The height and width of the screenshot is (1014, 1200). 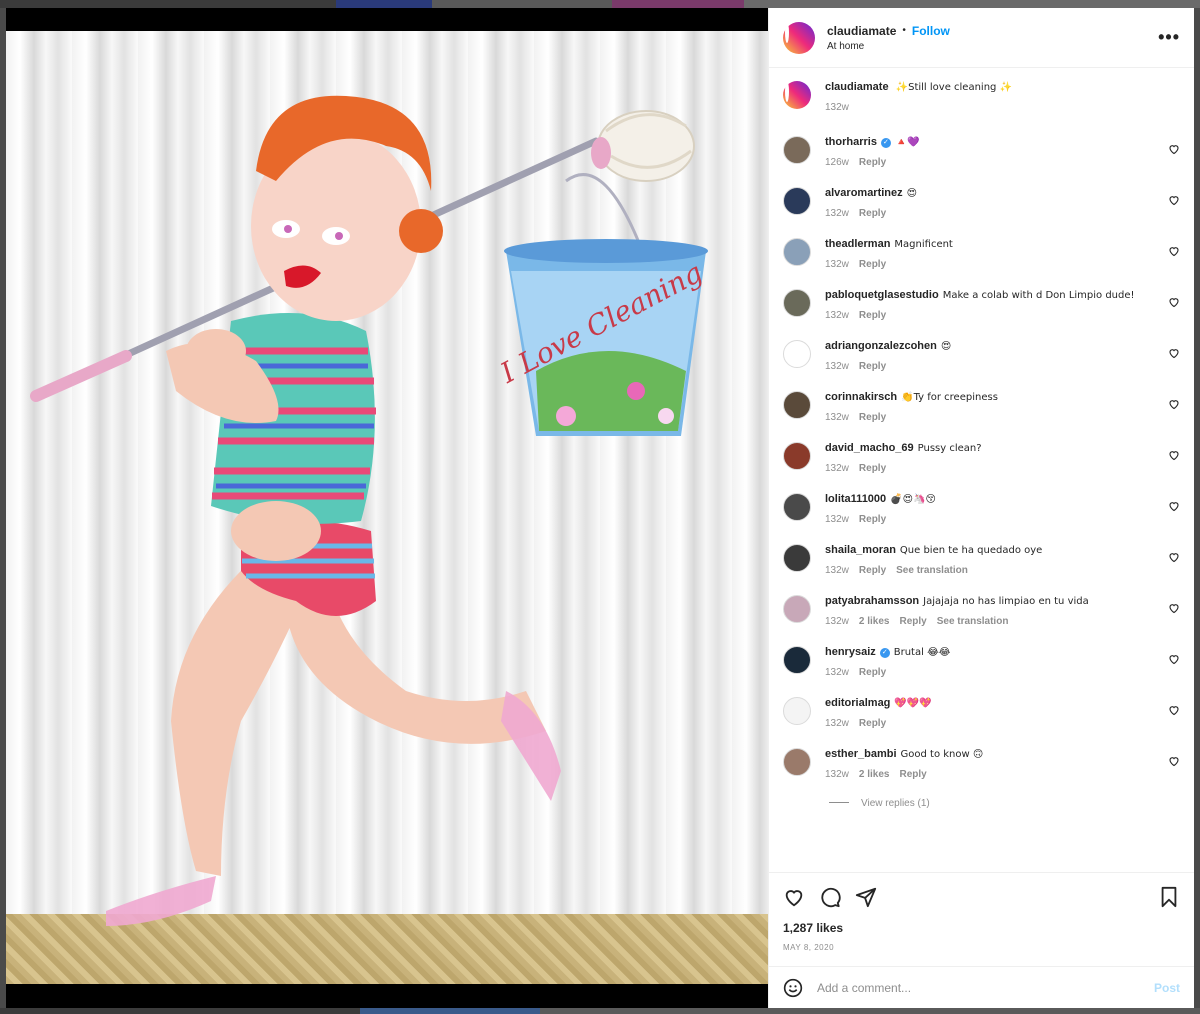 What do you see at coordinates (866, 897) in the screenshot?
I see `share-paper-plane-icon` at bounding box center [866, 897].